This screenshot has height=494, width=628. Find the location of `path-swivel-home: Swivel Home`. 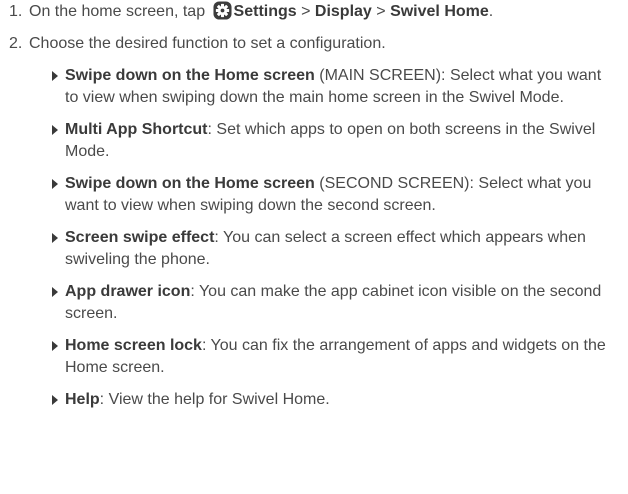

path-swivel-home: Swivel Home is located at coordinates (439, 11).